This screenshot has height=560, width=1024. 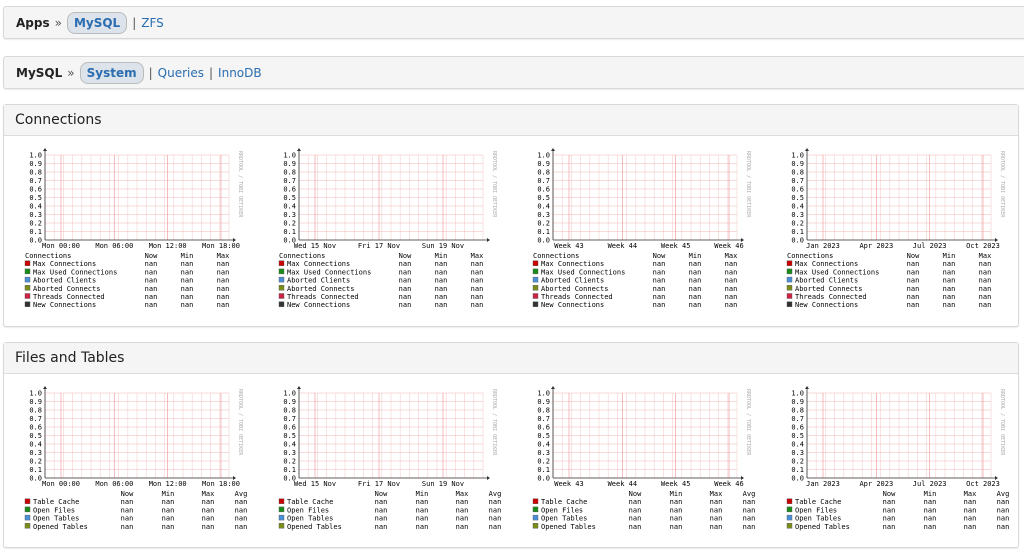 I want to click on app-tab-mysql: MySQL, so click(x=97, y=22).